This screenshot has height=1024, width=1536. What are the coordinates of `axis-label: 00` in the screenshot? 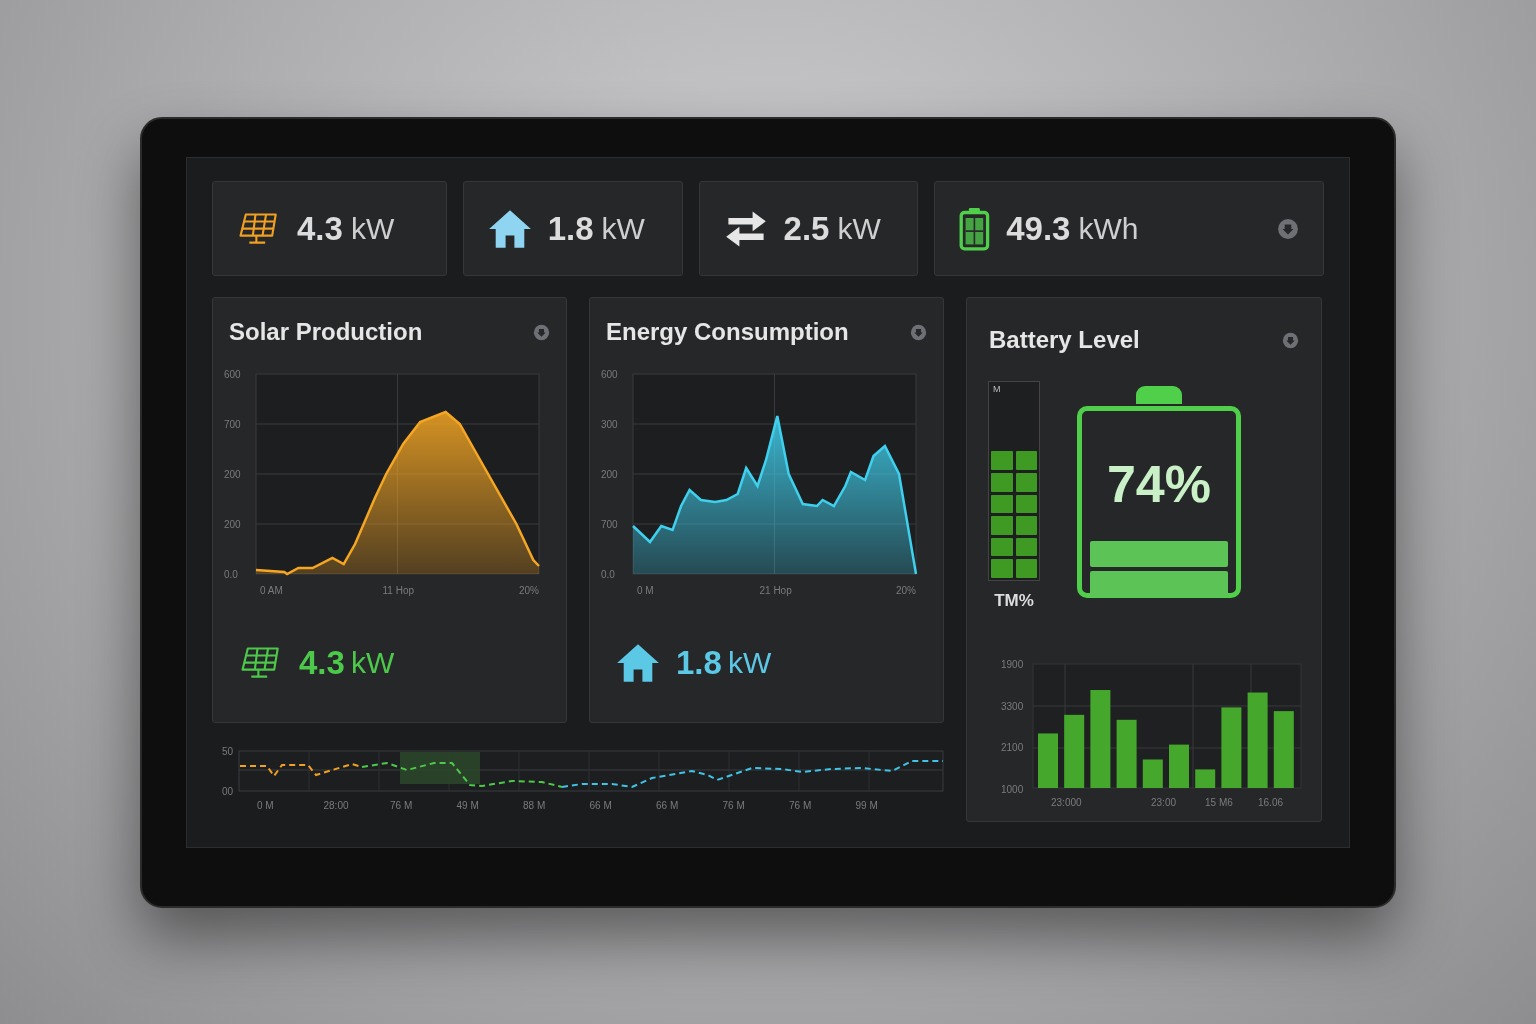 It's located at (228, 791).